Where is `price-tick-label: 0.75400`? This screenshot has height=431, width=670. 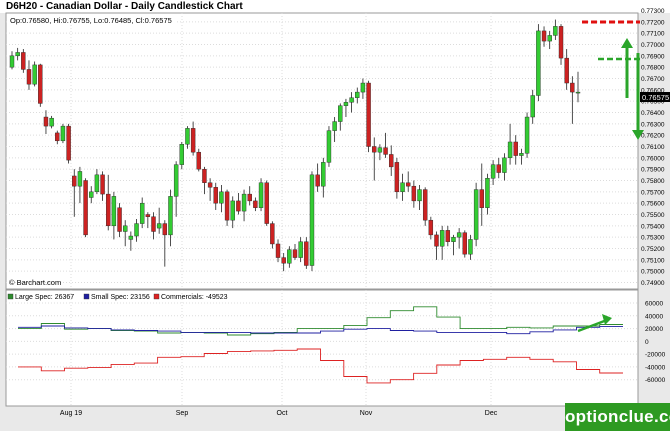 price-tick-label: 0.75400 is located at coordinates (653, 226).